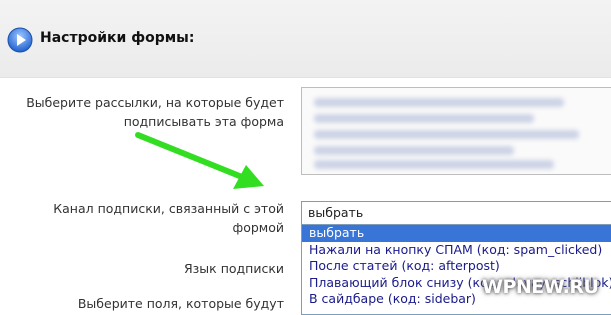 The width and height of the screenshot is (611, 315). I want to click on mailing-list-select, so click(456, 131).